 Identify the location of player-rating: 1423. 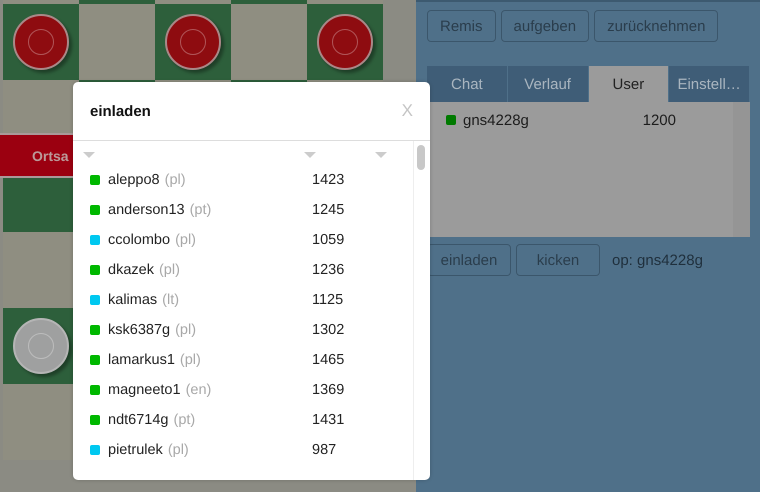
(328, 180).